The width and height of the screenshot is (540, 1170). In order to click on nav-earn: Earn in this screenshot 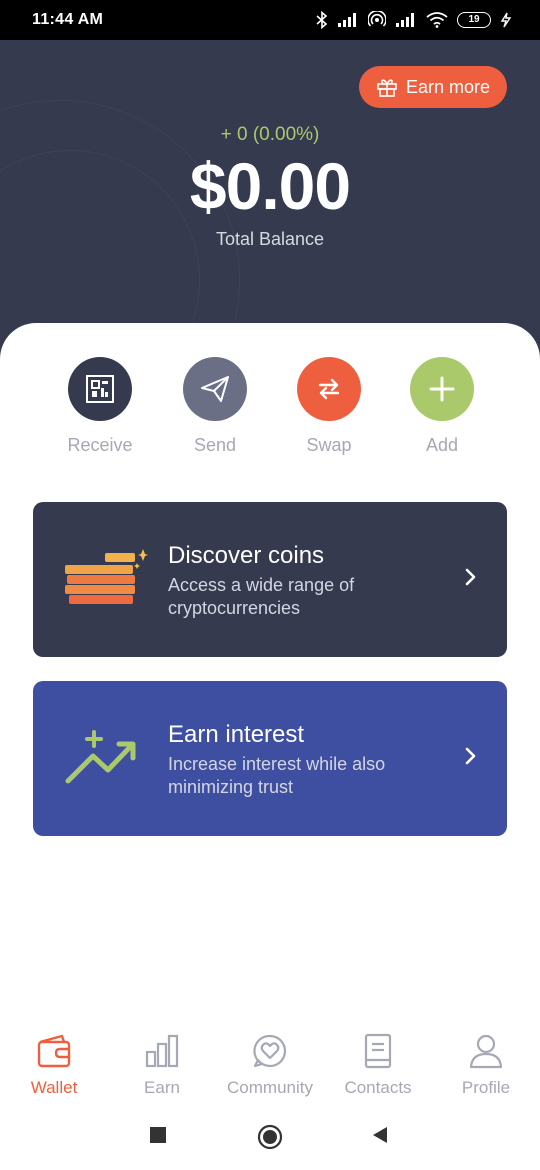, I will do `click(162, 1064)`.